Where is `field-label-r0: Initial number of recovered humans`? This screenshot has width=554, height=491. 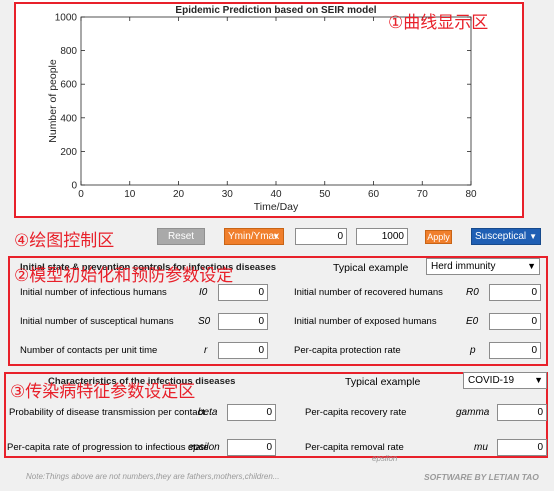 field-label-r0: Initial number of recovered humans is located at coordinates (368, 292).